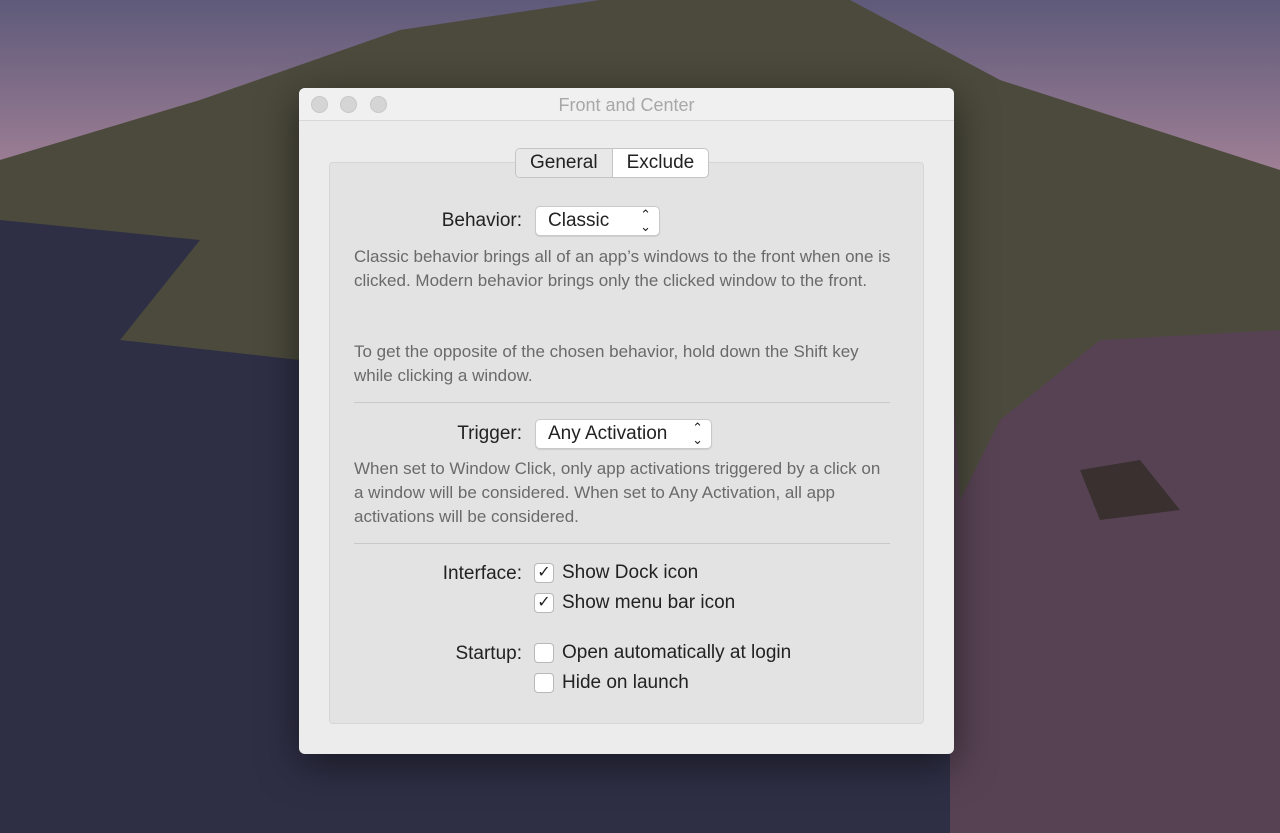 The height and width of the screenshot is (833, 1280). I want to click on trigger-value: Any Activation, so click(608, 433).